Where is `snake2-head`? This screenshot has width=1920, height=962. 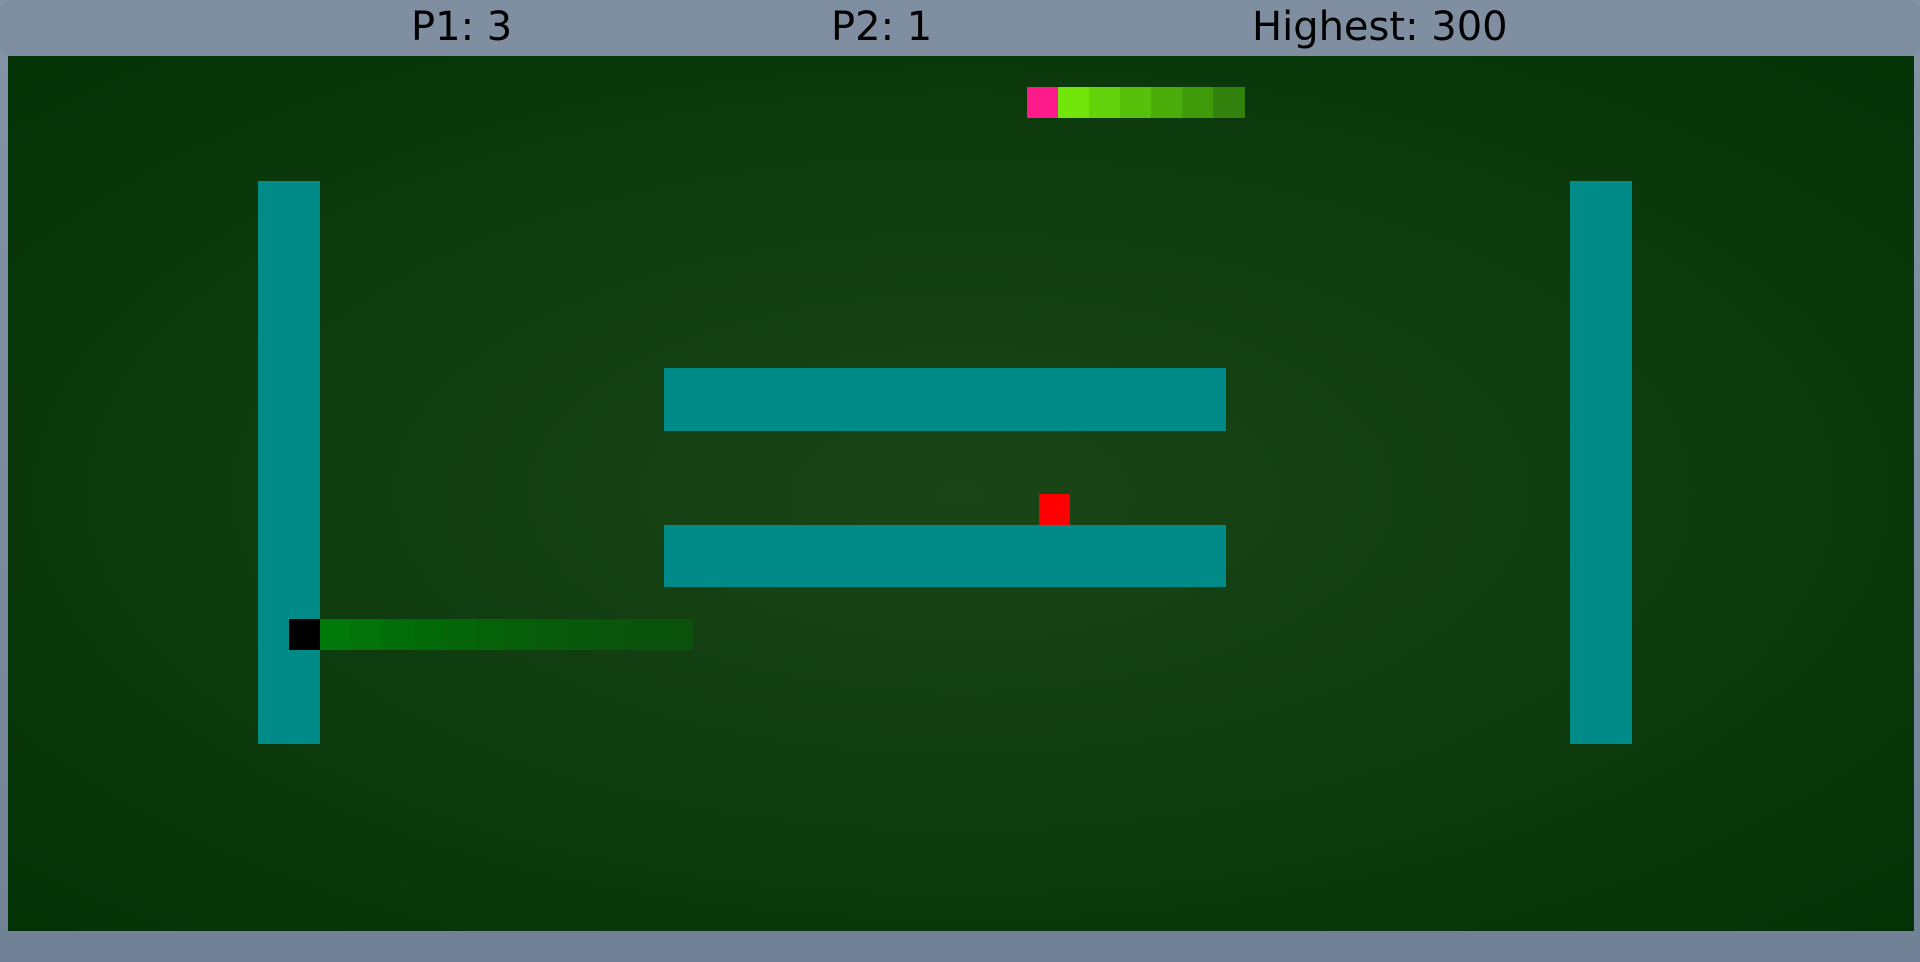
snake2-head is located at coordinates (1042, 102).